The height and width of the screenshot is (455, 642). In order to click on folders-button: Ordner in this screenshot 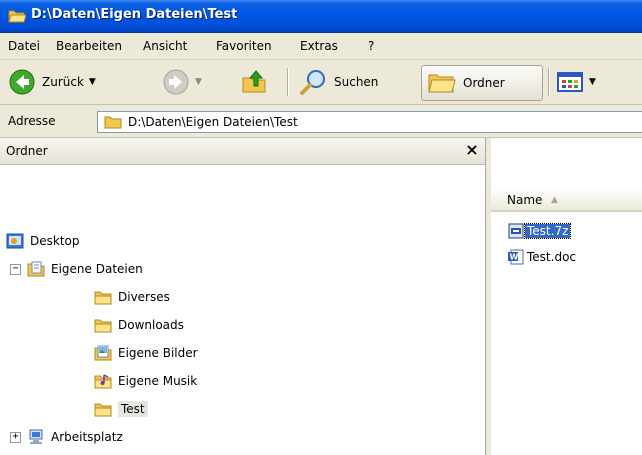, I will do `click(482, 83)`.